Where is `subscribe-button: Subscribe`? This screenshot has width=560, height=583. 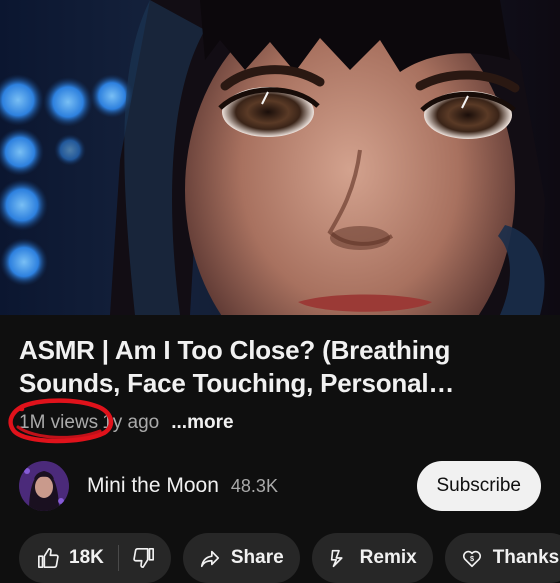
subscribe-button: Subscribe is located at coordinates (478, 486).